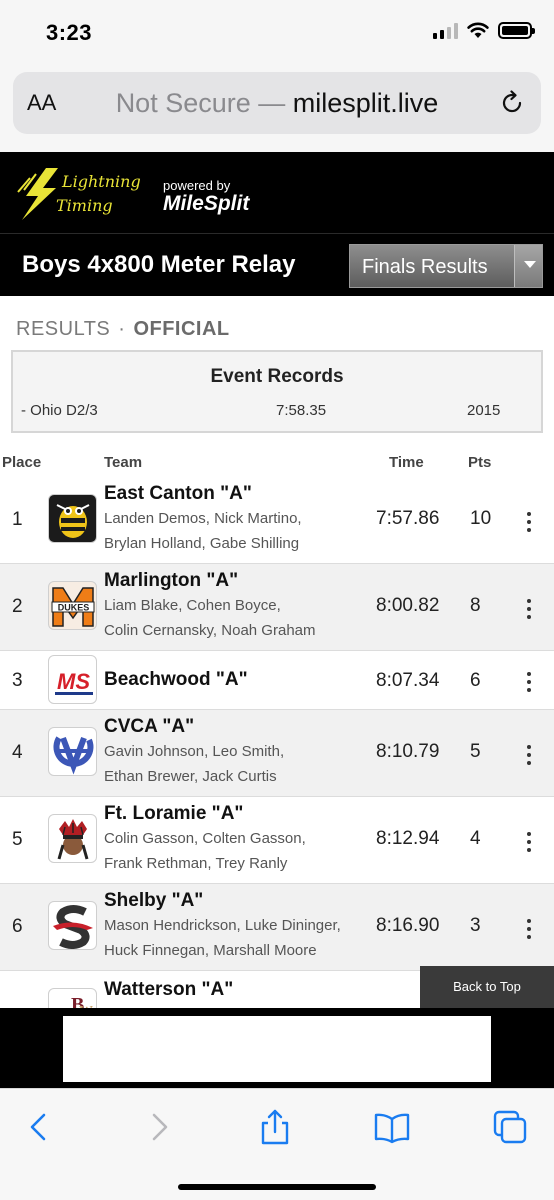 The height and width of the screenshot is (1200, 554). I want to click on url-display: Not Secure — milesplit.live, so click(277, 103).